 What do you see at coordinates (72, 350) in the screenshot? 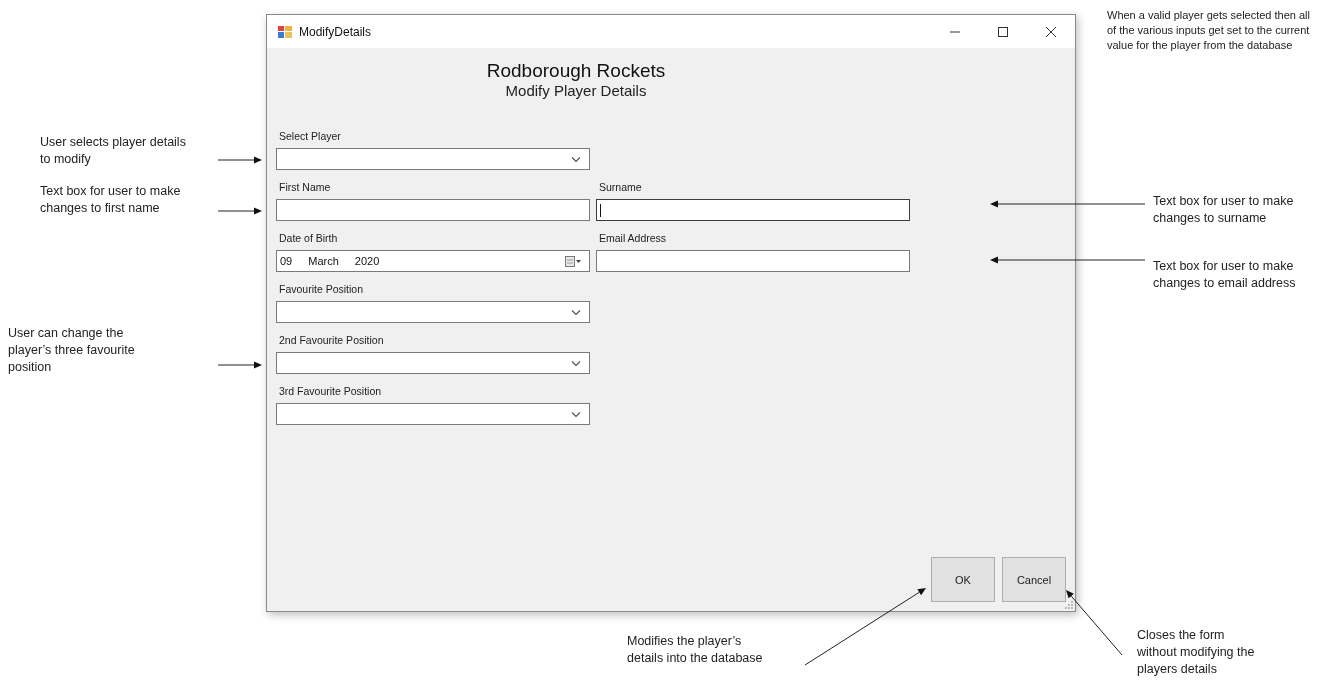
I see `annotation-text: User can change the player’s three favourite position` at bounding box center [72, 350].